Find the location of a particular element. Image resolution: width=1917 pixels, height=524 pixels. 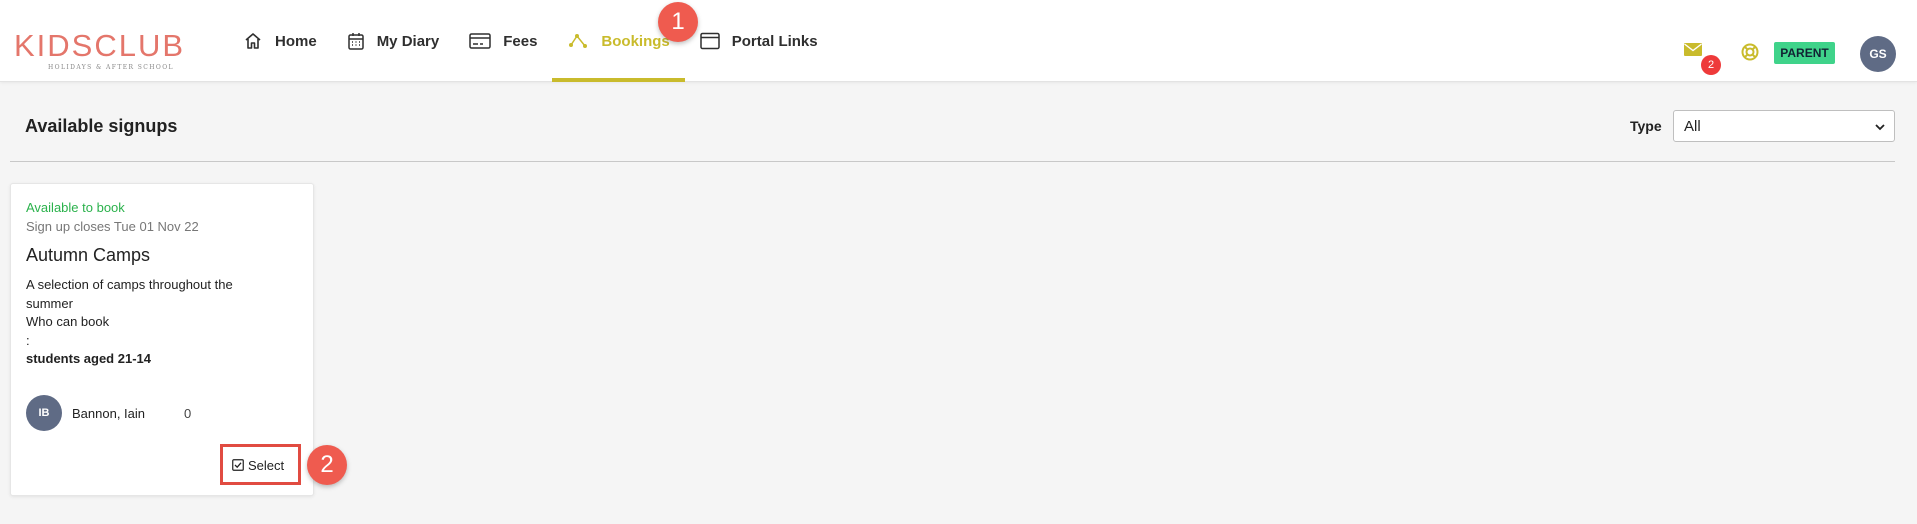

credit-card-icon is located at coordinates (480, 41).